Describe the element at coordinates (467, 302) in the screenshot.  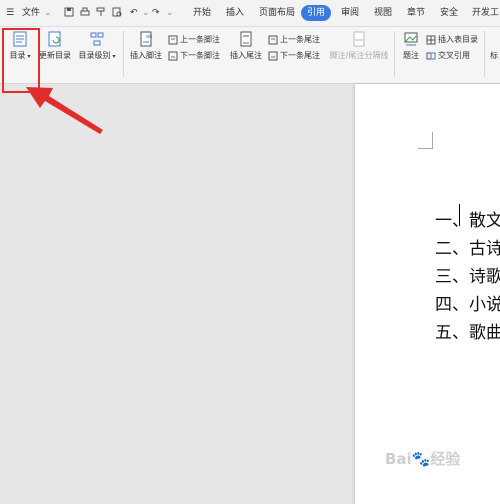
I see `toc-line-4: 四、小说` at that location.